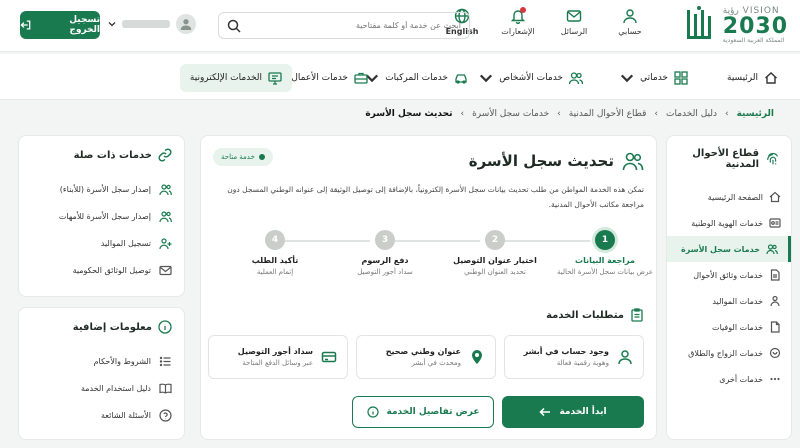  Describe the element at coordinates (546, 21) in the screenshot. I see `top-nav: حسابي الرسائل الإشعارات English` at that location.